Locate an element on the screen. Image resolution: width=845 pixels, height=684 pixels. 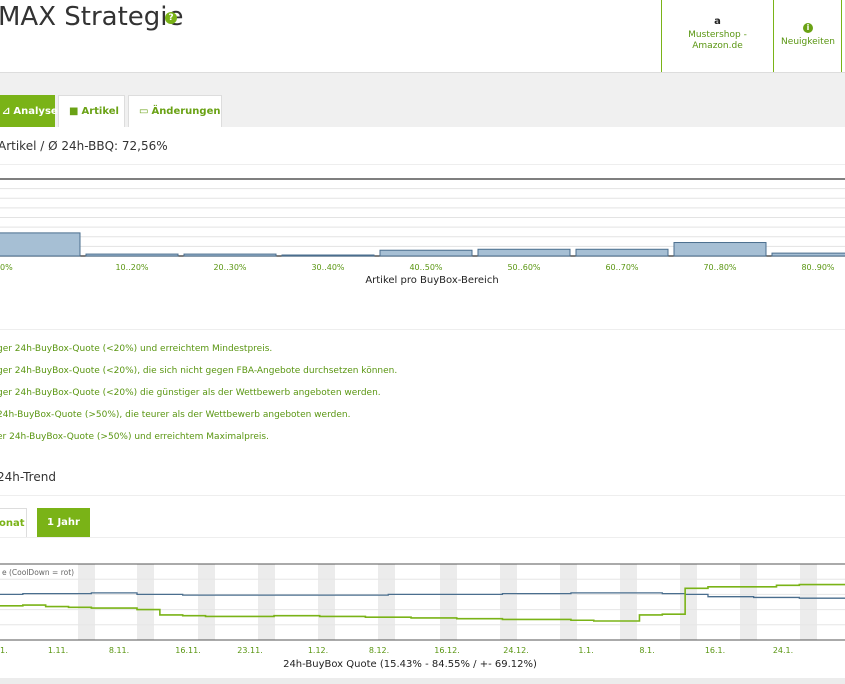
tab-artikel-label: Artikel is located at coordinates (100, 111).